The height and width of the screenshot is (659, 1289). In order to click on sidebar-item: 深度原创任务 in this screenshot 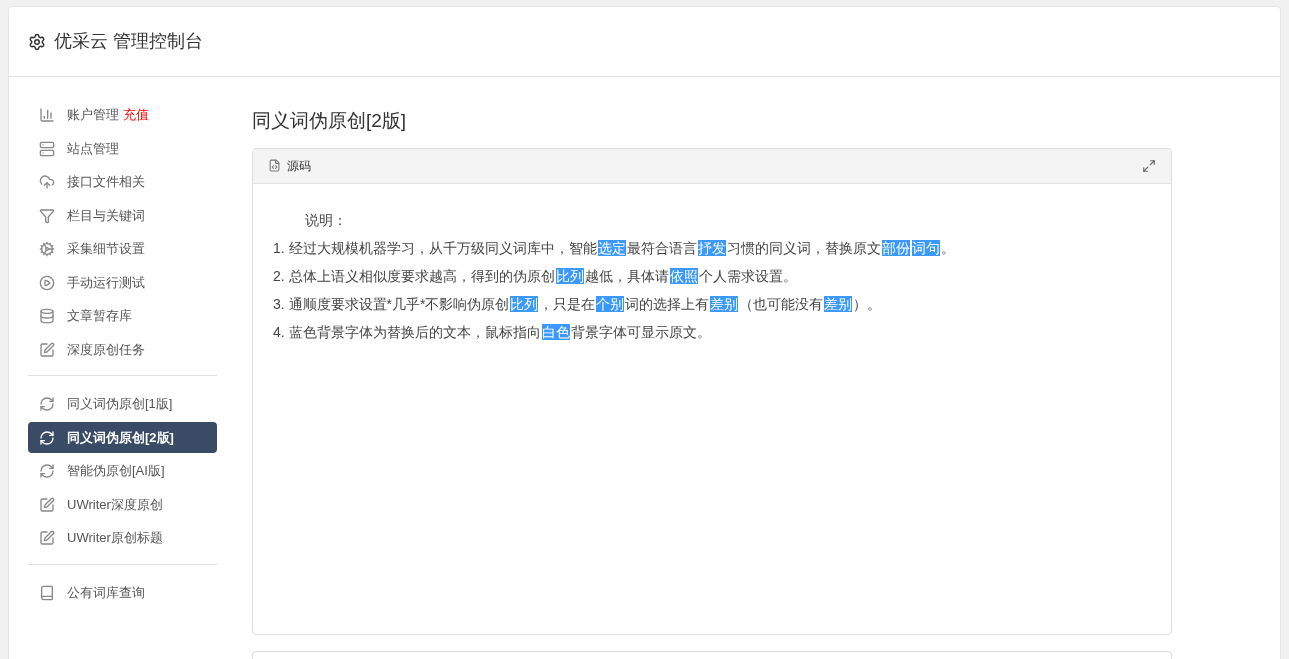, I will do `click(122, 349)`.